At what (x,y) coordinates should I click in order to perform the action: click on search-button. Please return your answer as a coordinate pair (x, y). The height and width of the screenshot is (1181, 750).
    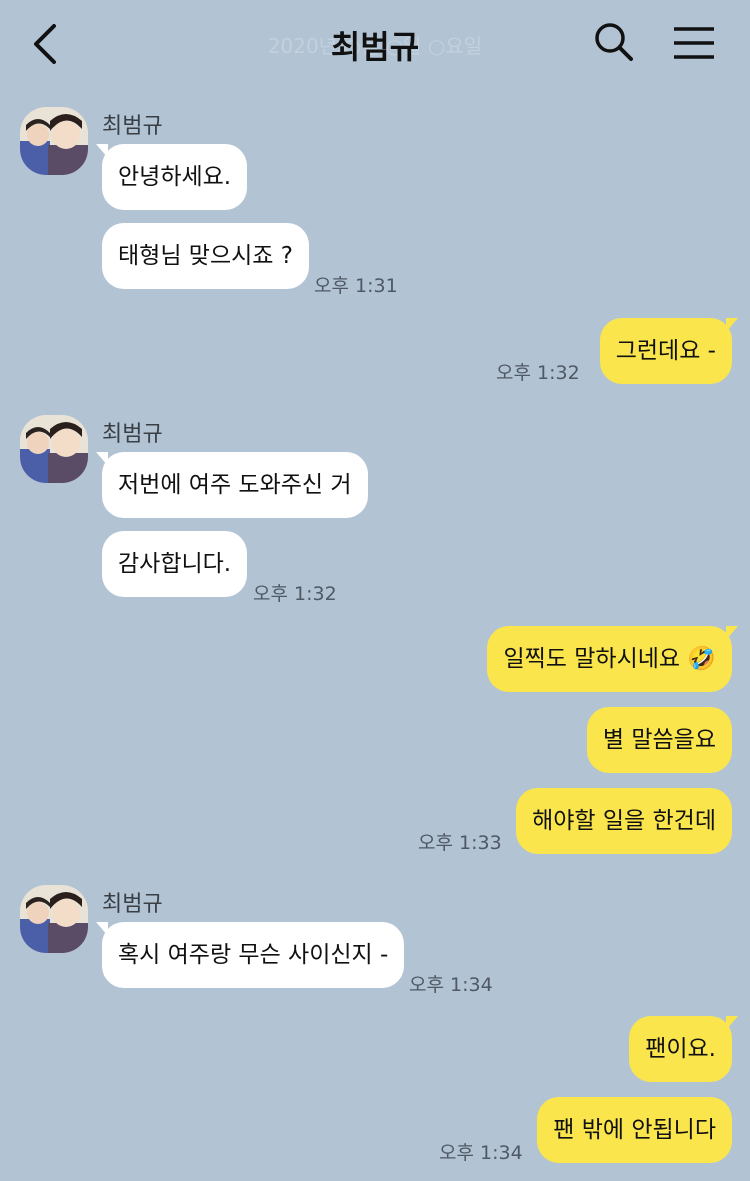
    Looking at the image, I should click on (614, 42).